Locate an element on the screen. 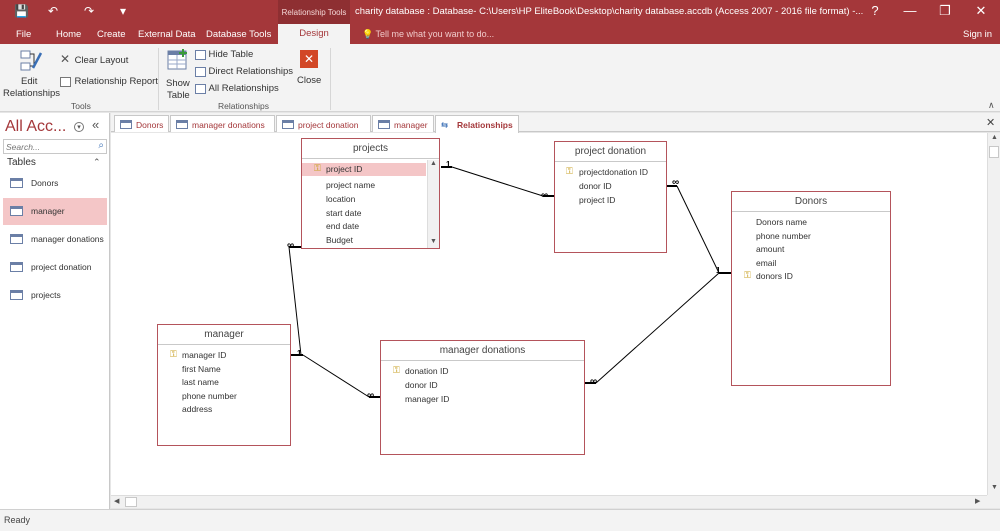 This screenshot has height=531, width=1000. redo-icon: ↷ is located at coordinates (89, 11).